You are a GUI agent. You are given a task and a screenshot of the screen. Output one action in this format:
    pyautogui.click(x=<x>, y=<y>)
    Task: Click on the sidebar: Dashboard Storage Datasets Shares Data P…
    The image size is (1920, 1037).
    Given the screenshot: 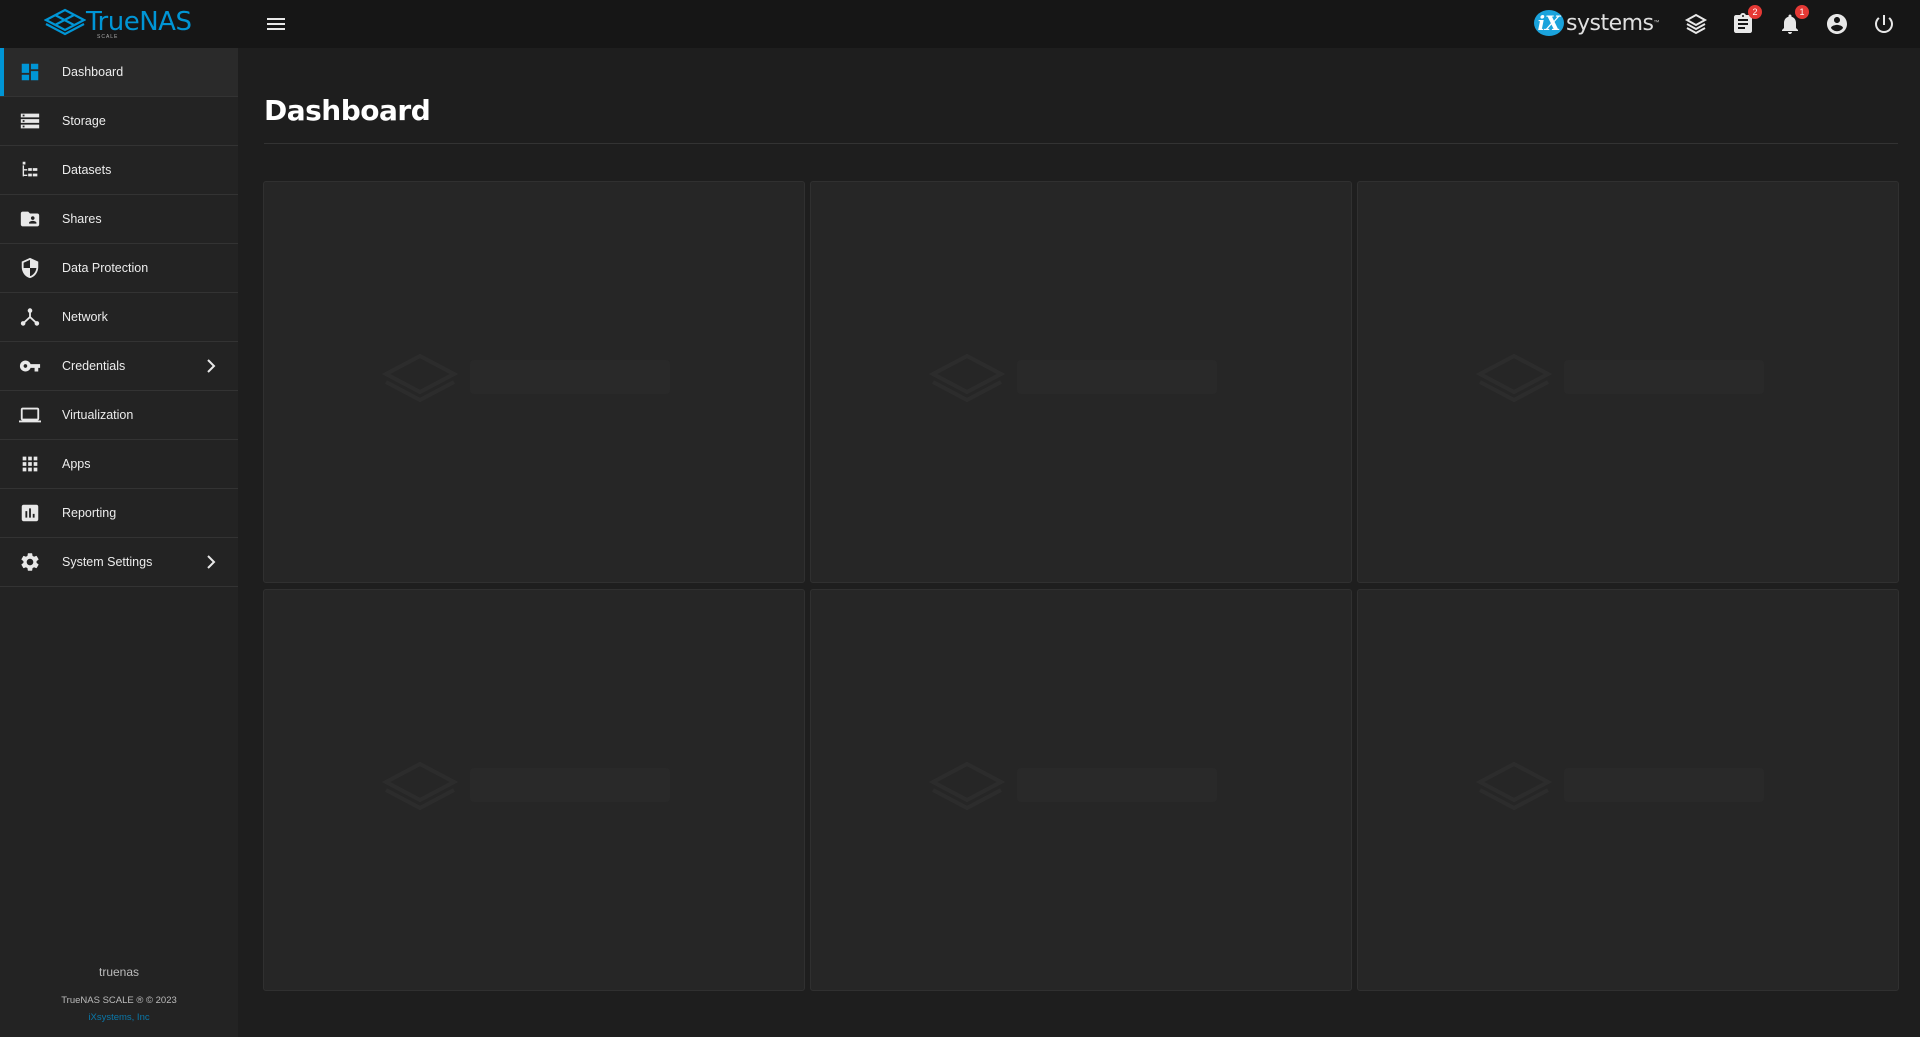 What is the action you would take?
    pyautogui.click(x=119, y=542)
    